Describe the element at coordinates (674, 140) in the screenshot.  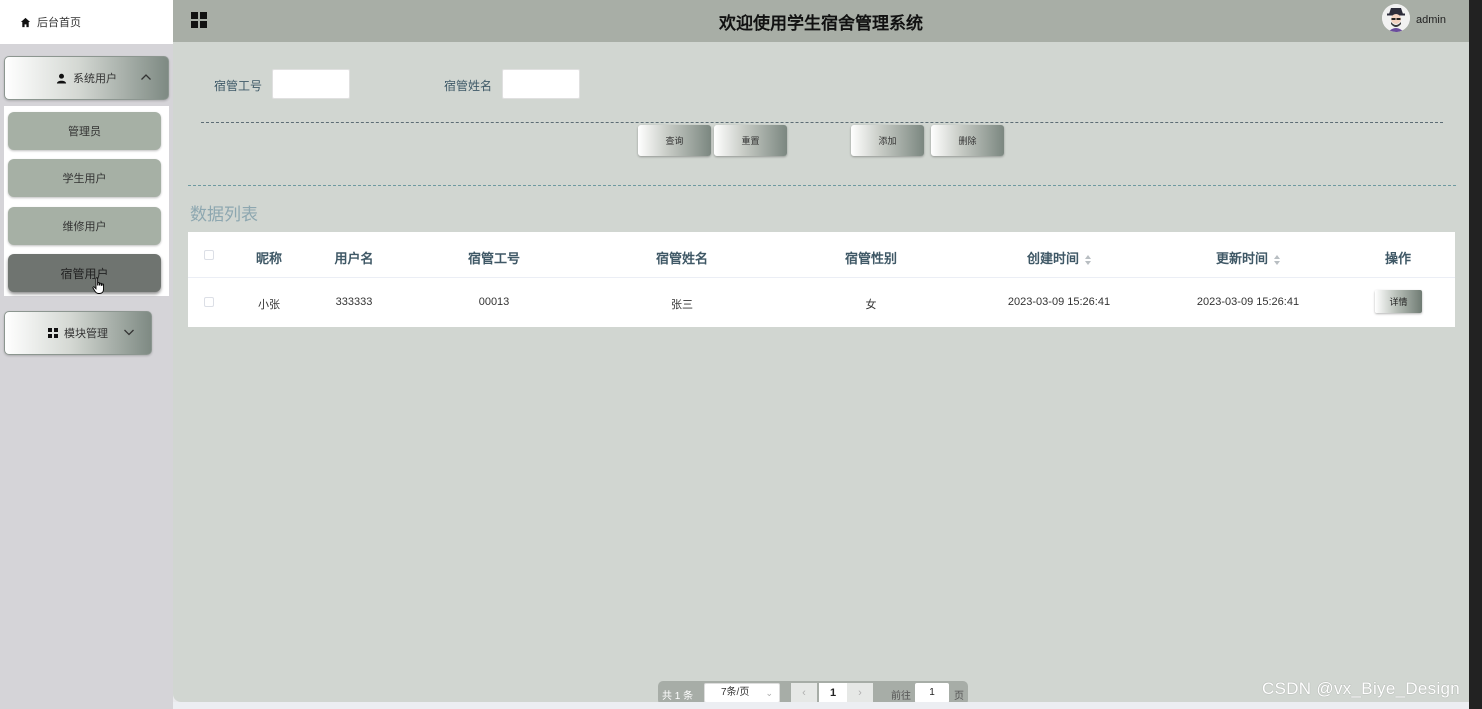
I see `query-button: 查询` at that location.